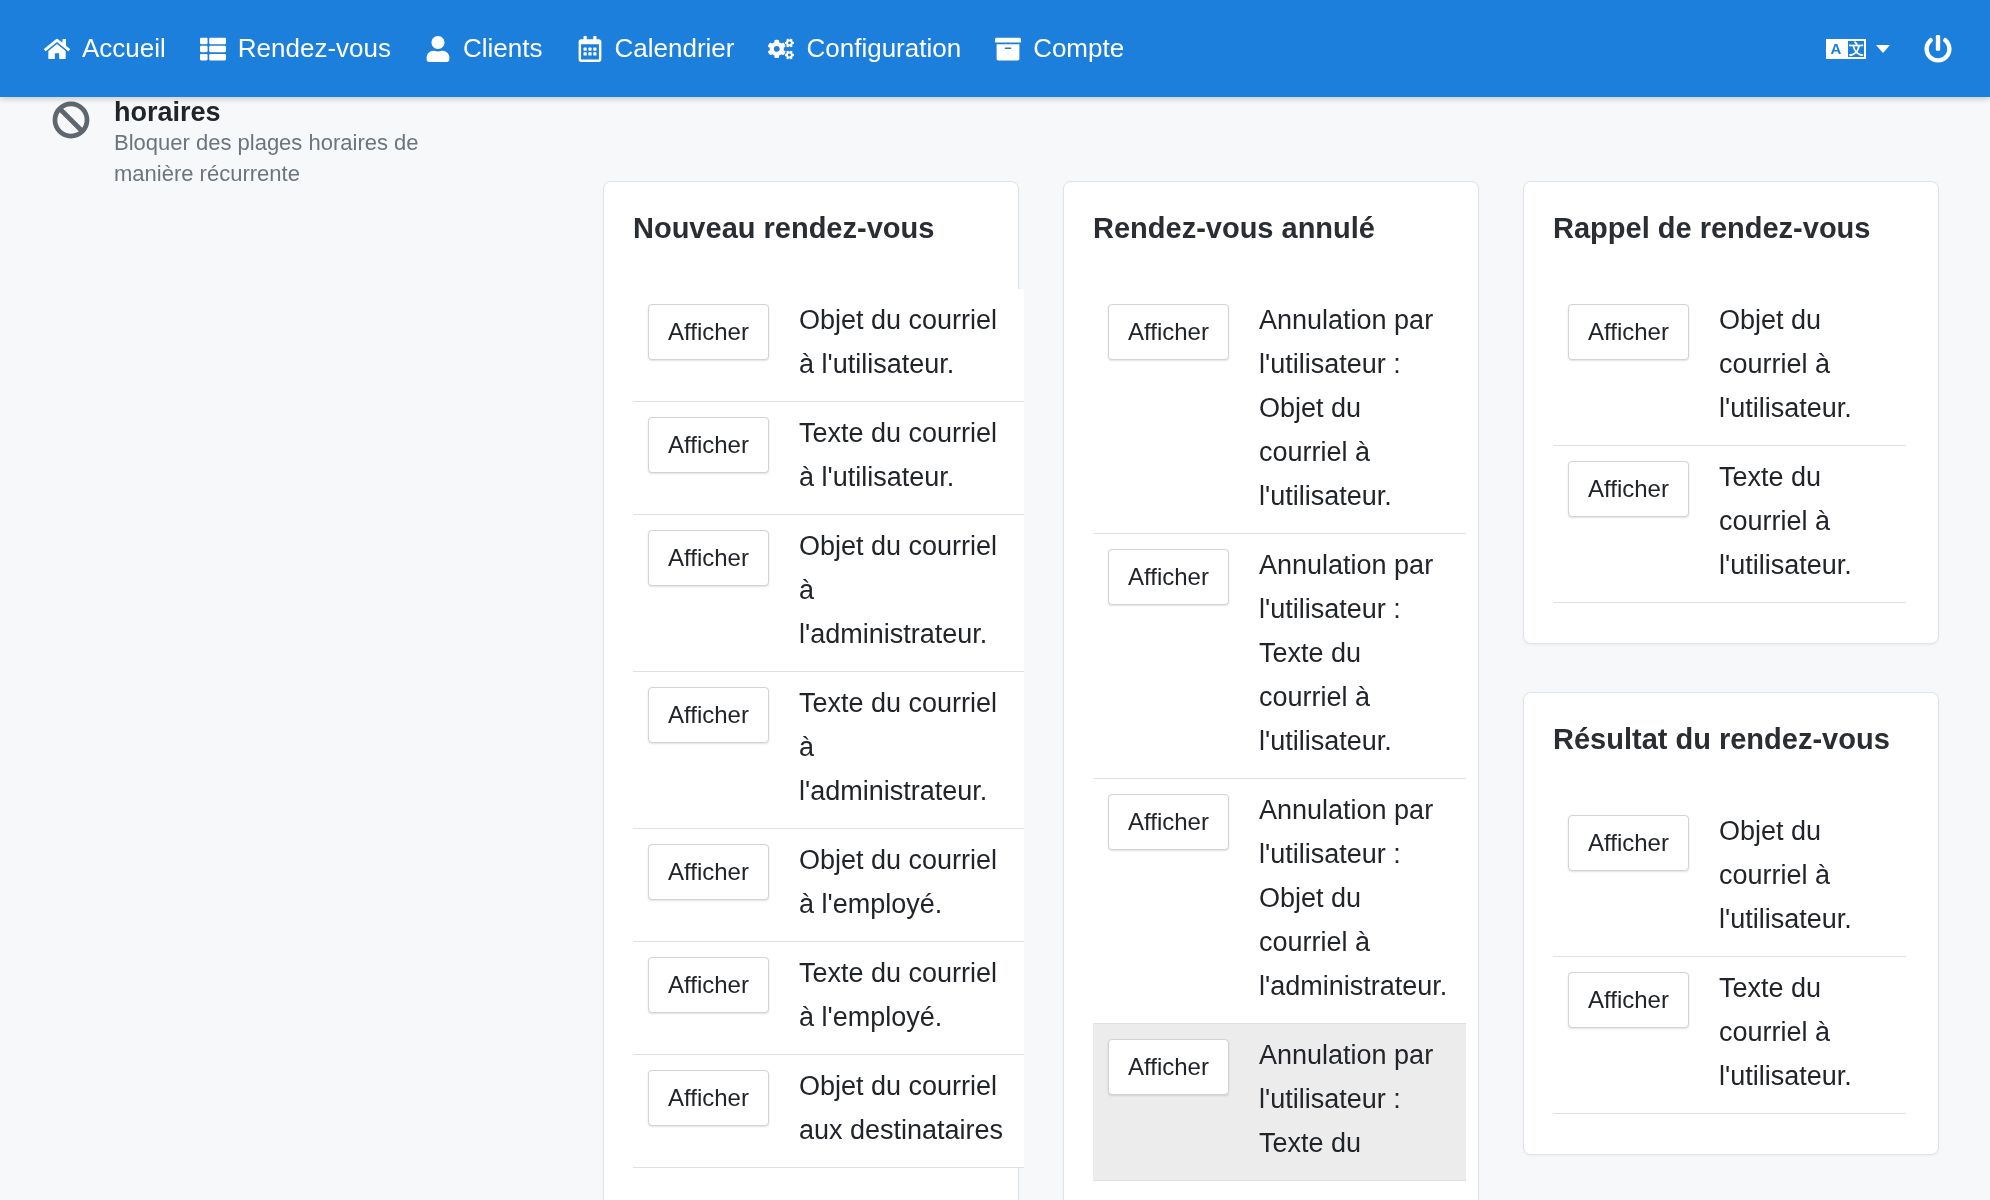  I want to click on power-icon, so click(1938, 48).